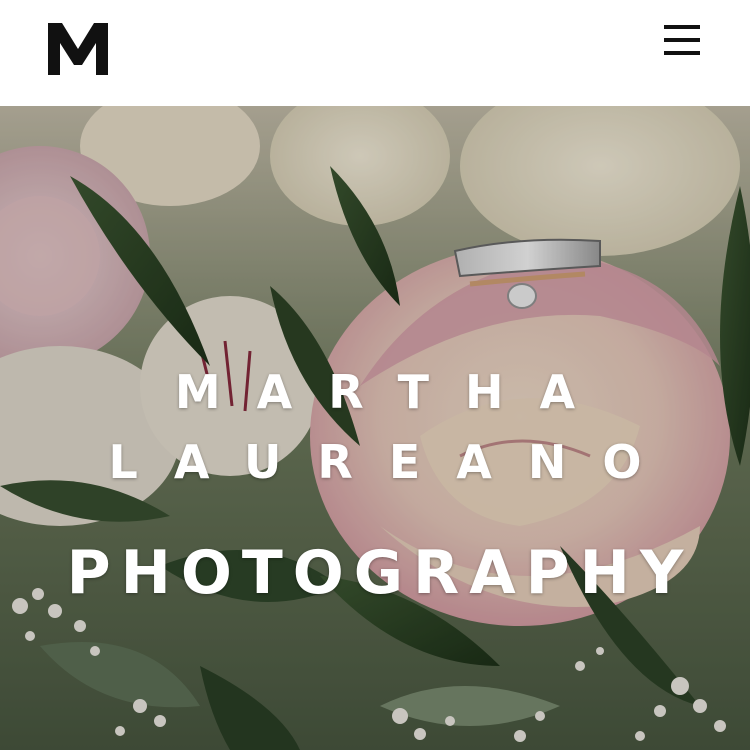 The image size is (750, 750). I want to click on hamburger-menu-button, so click(682, 40).